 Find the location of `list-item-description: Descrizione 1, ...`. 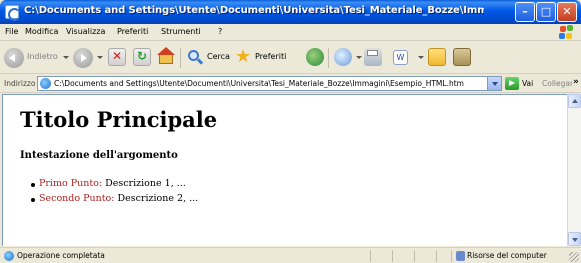

list-item-description: Descrizione 1, ... is located at coordinates (144, 183).